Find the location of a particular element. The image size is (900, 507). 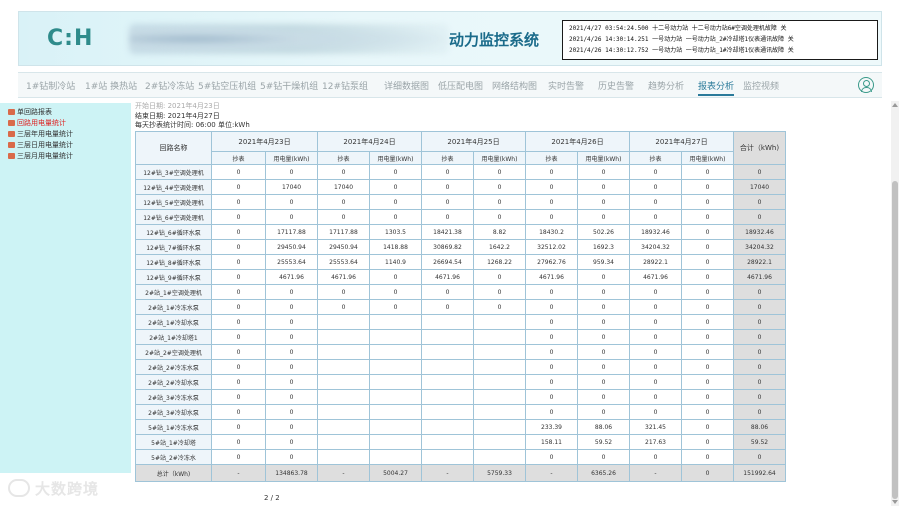

table-cell: 1418.88 is located at coordinates (395, 247).